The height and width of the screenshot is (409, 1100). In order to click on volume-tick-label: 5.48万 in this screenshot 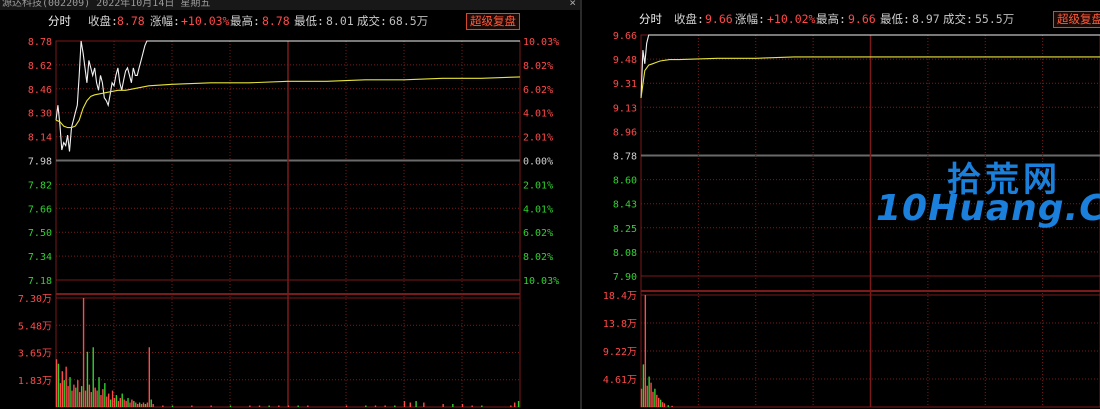, I will do `click(35, 326)`.